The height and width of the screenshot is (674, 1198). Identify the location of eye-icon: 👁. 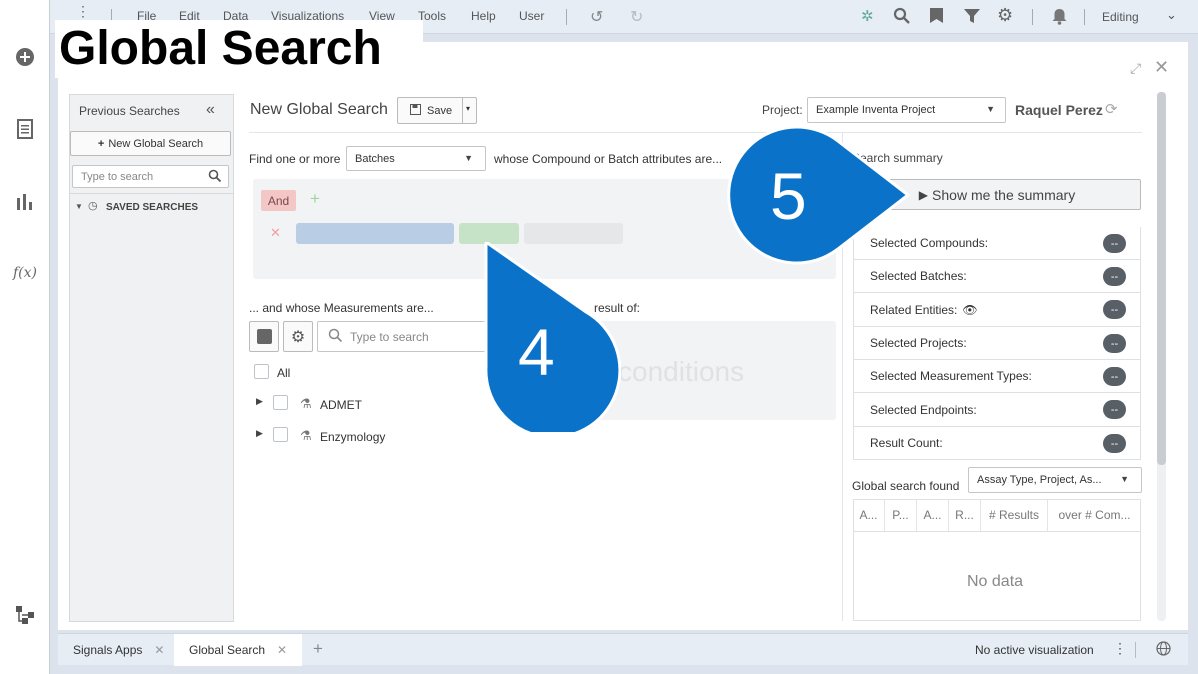
(969, 310).